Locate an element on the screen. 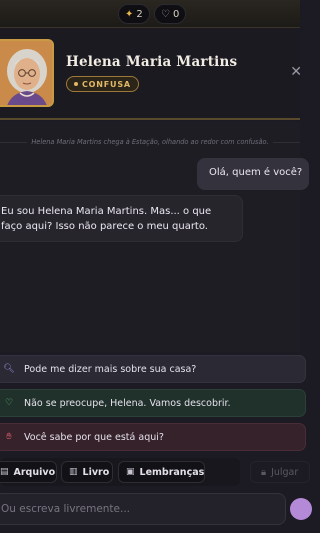  user-message-bubble: Olá, quem é você? is located at coordinates (253, 174).